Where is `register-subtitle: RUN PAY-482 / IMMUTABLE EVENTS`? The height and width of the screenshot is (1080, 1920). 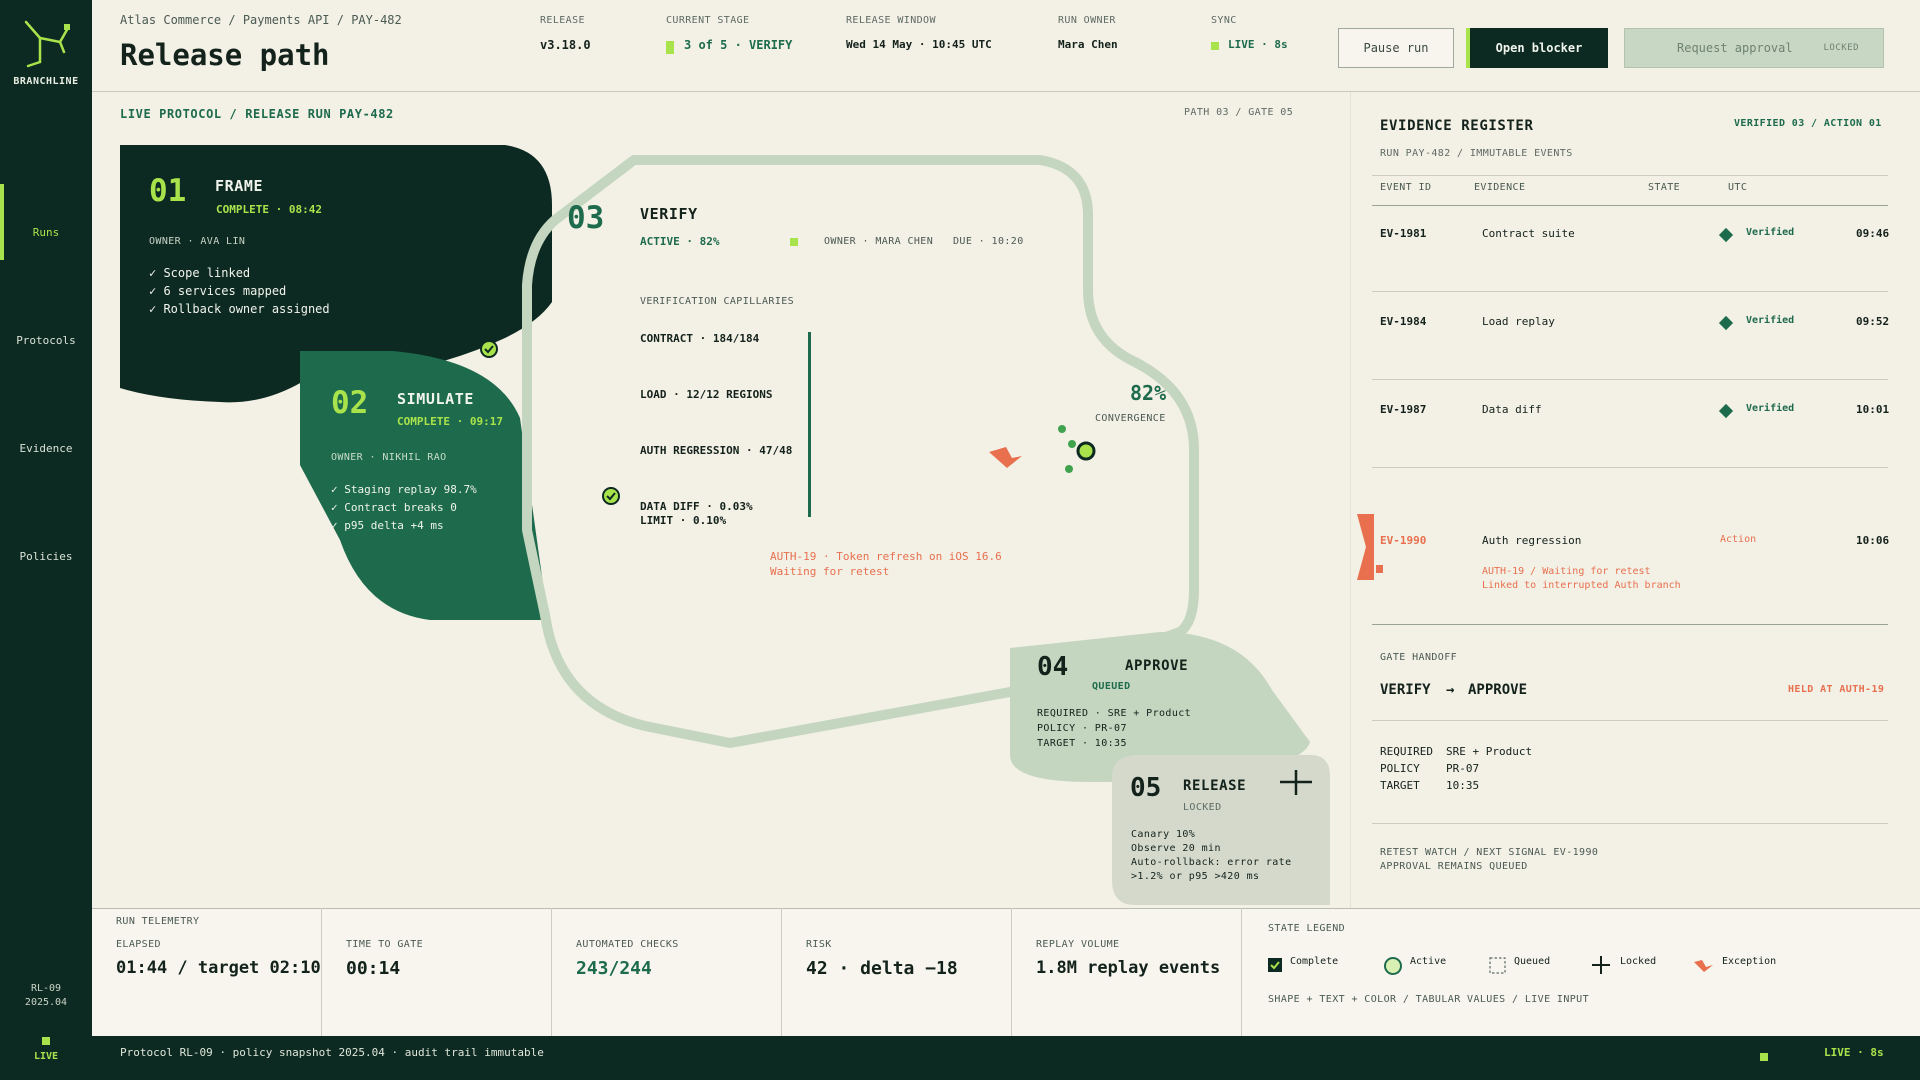 register-subtitle: RUN PAY-482 / IMMUTABLE EVENTS is located at coordinates (1476, 153).